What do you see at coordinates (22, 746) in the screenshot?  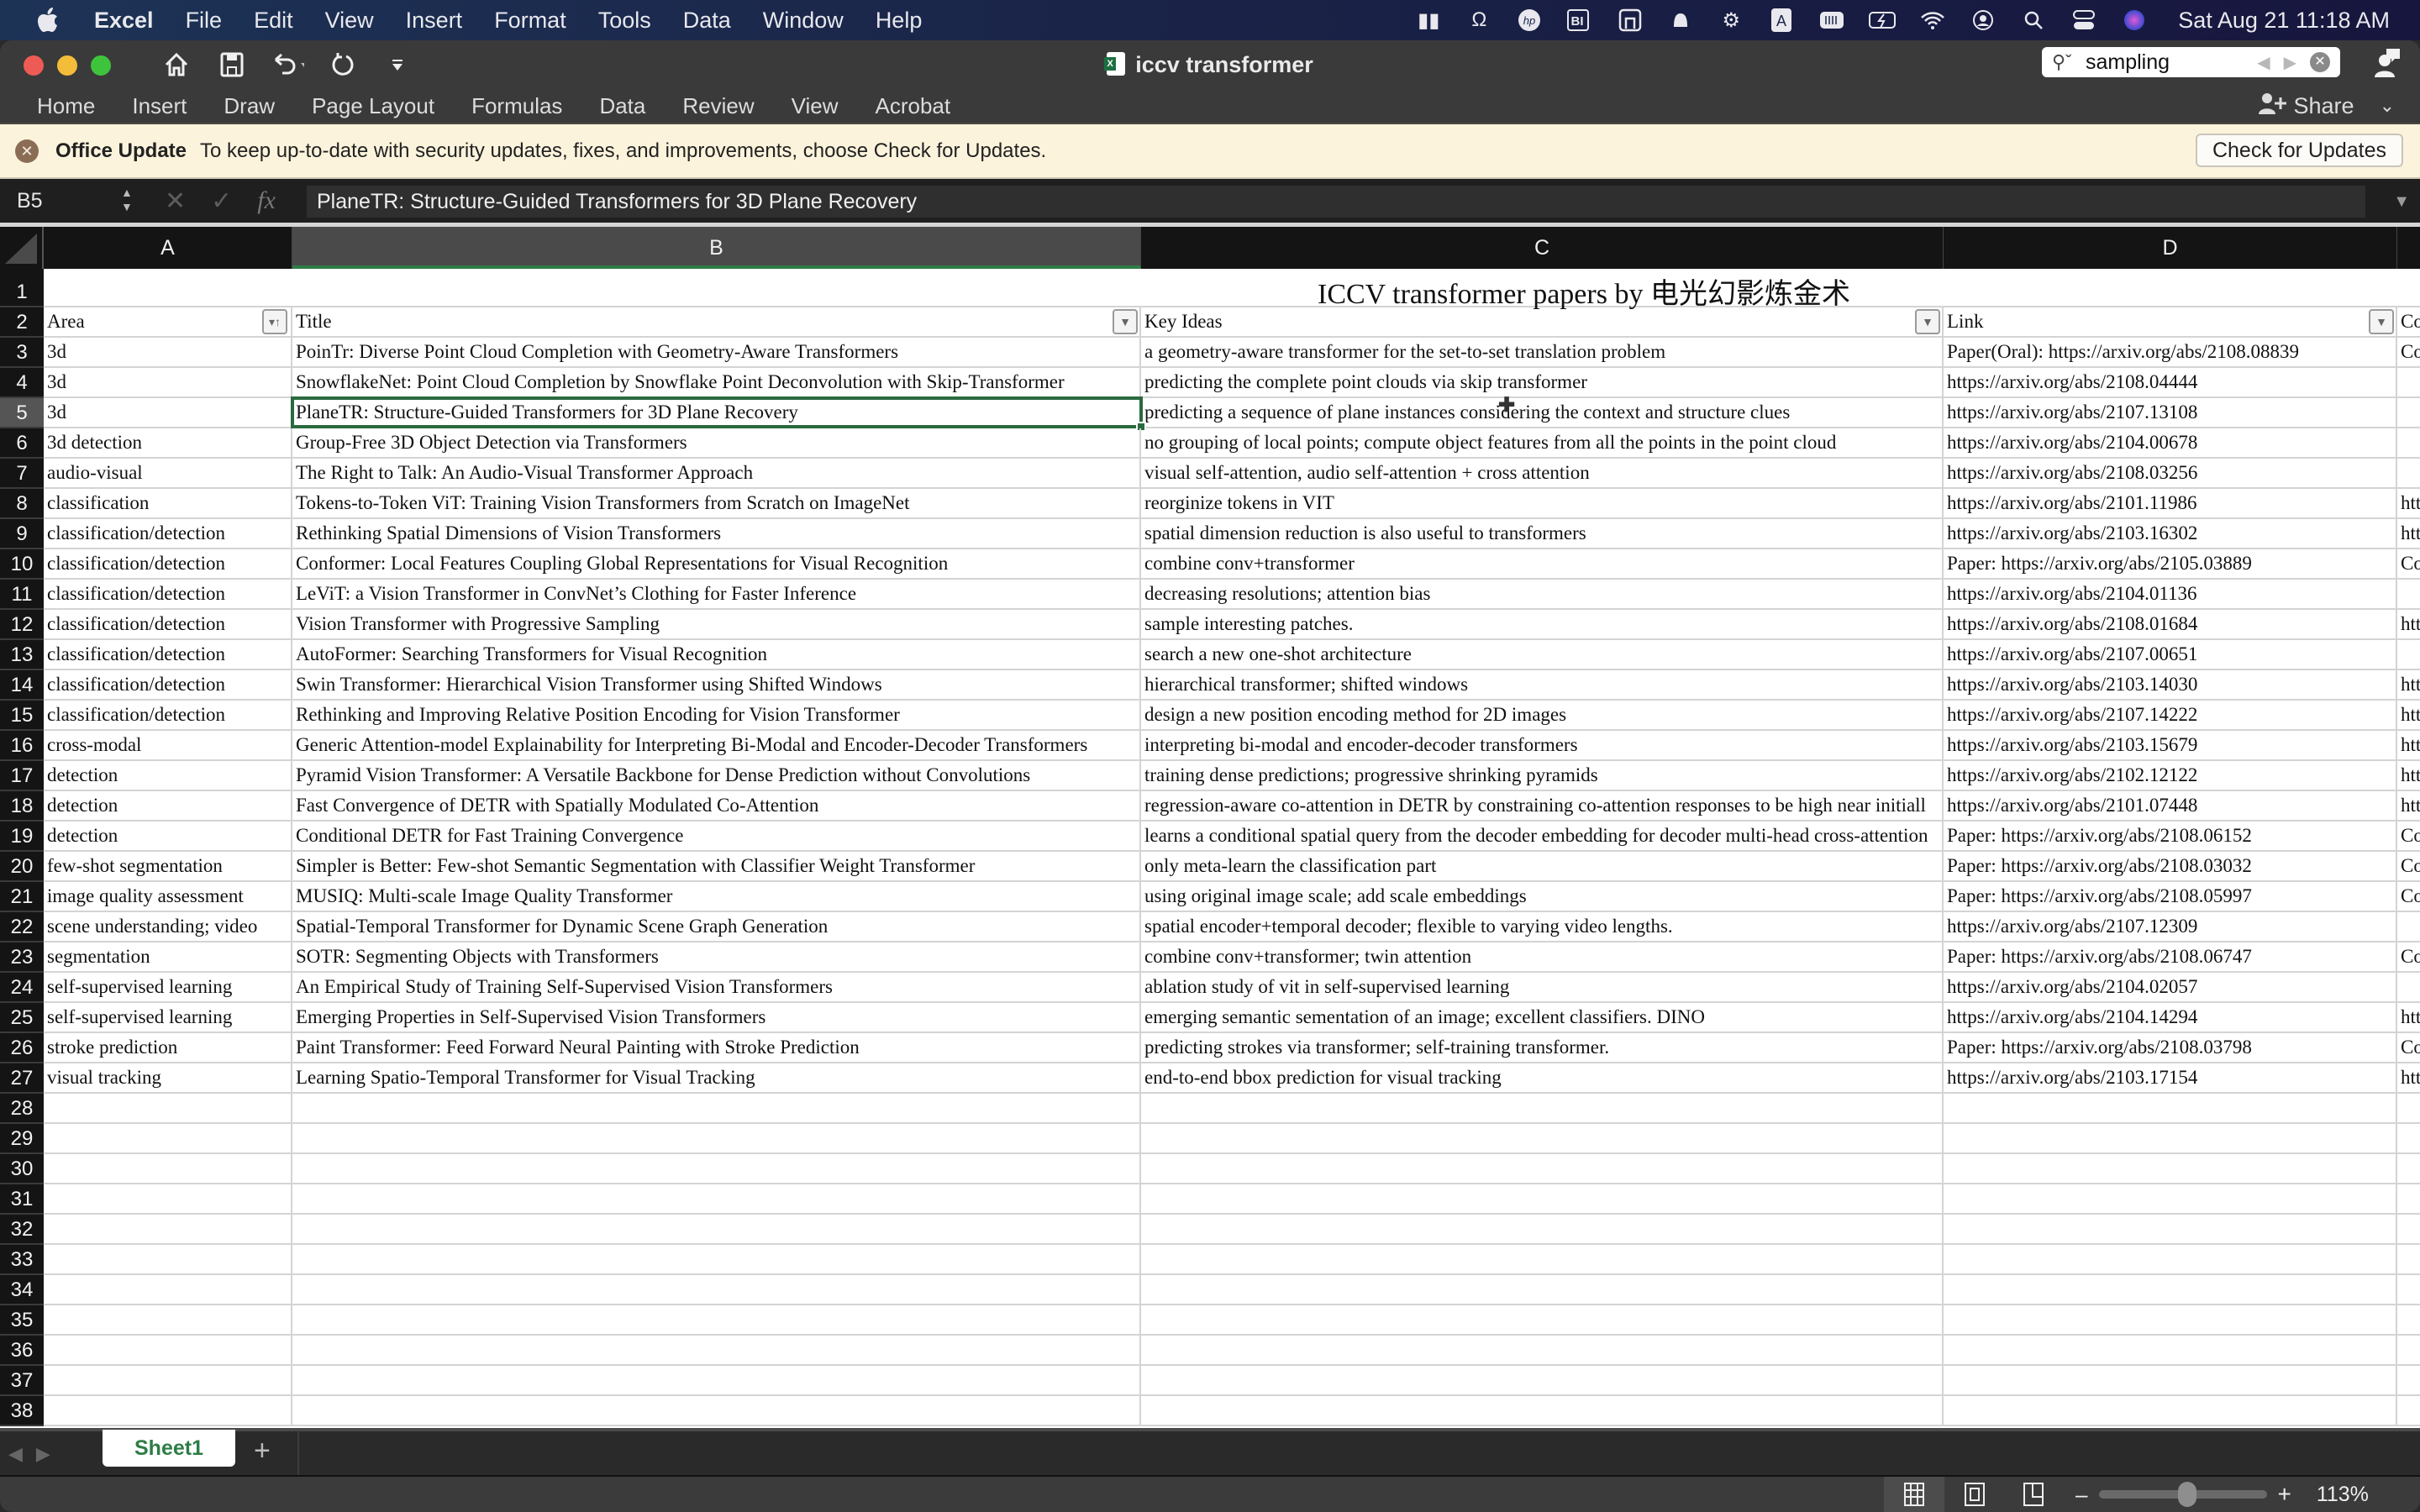 I see `row-header: 16` at bounding box center [22, 746].